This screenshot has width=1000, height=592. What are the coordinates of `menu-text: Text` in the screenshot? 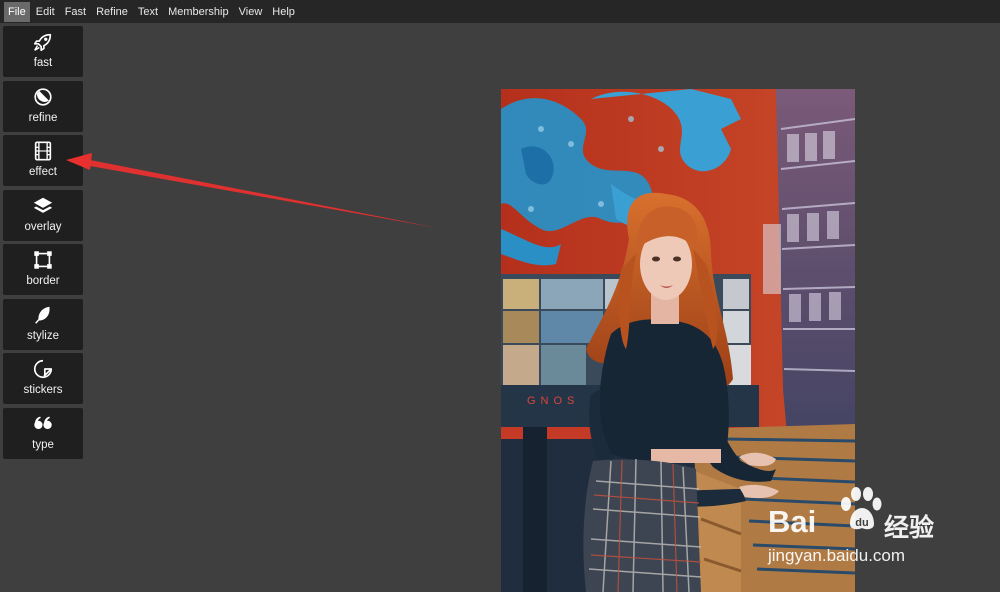 It's located at (148, 12).